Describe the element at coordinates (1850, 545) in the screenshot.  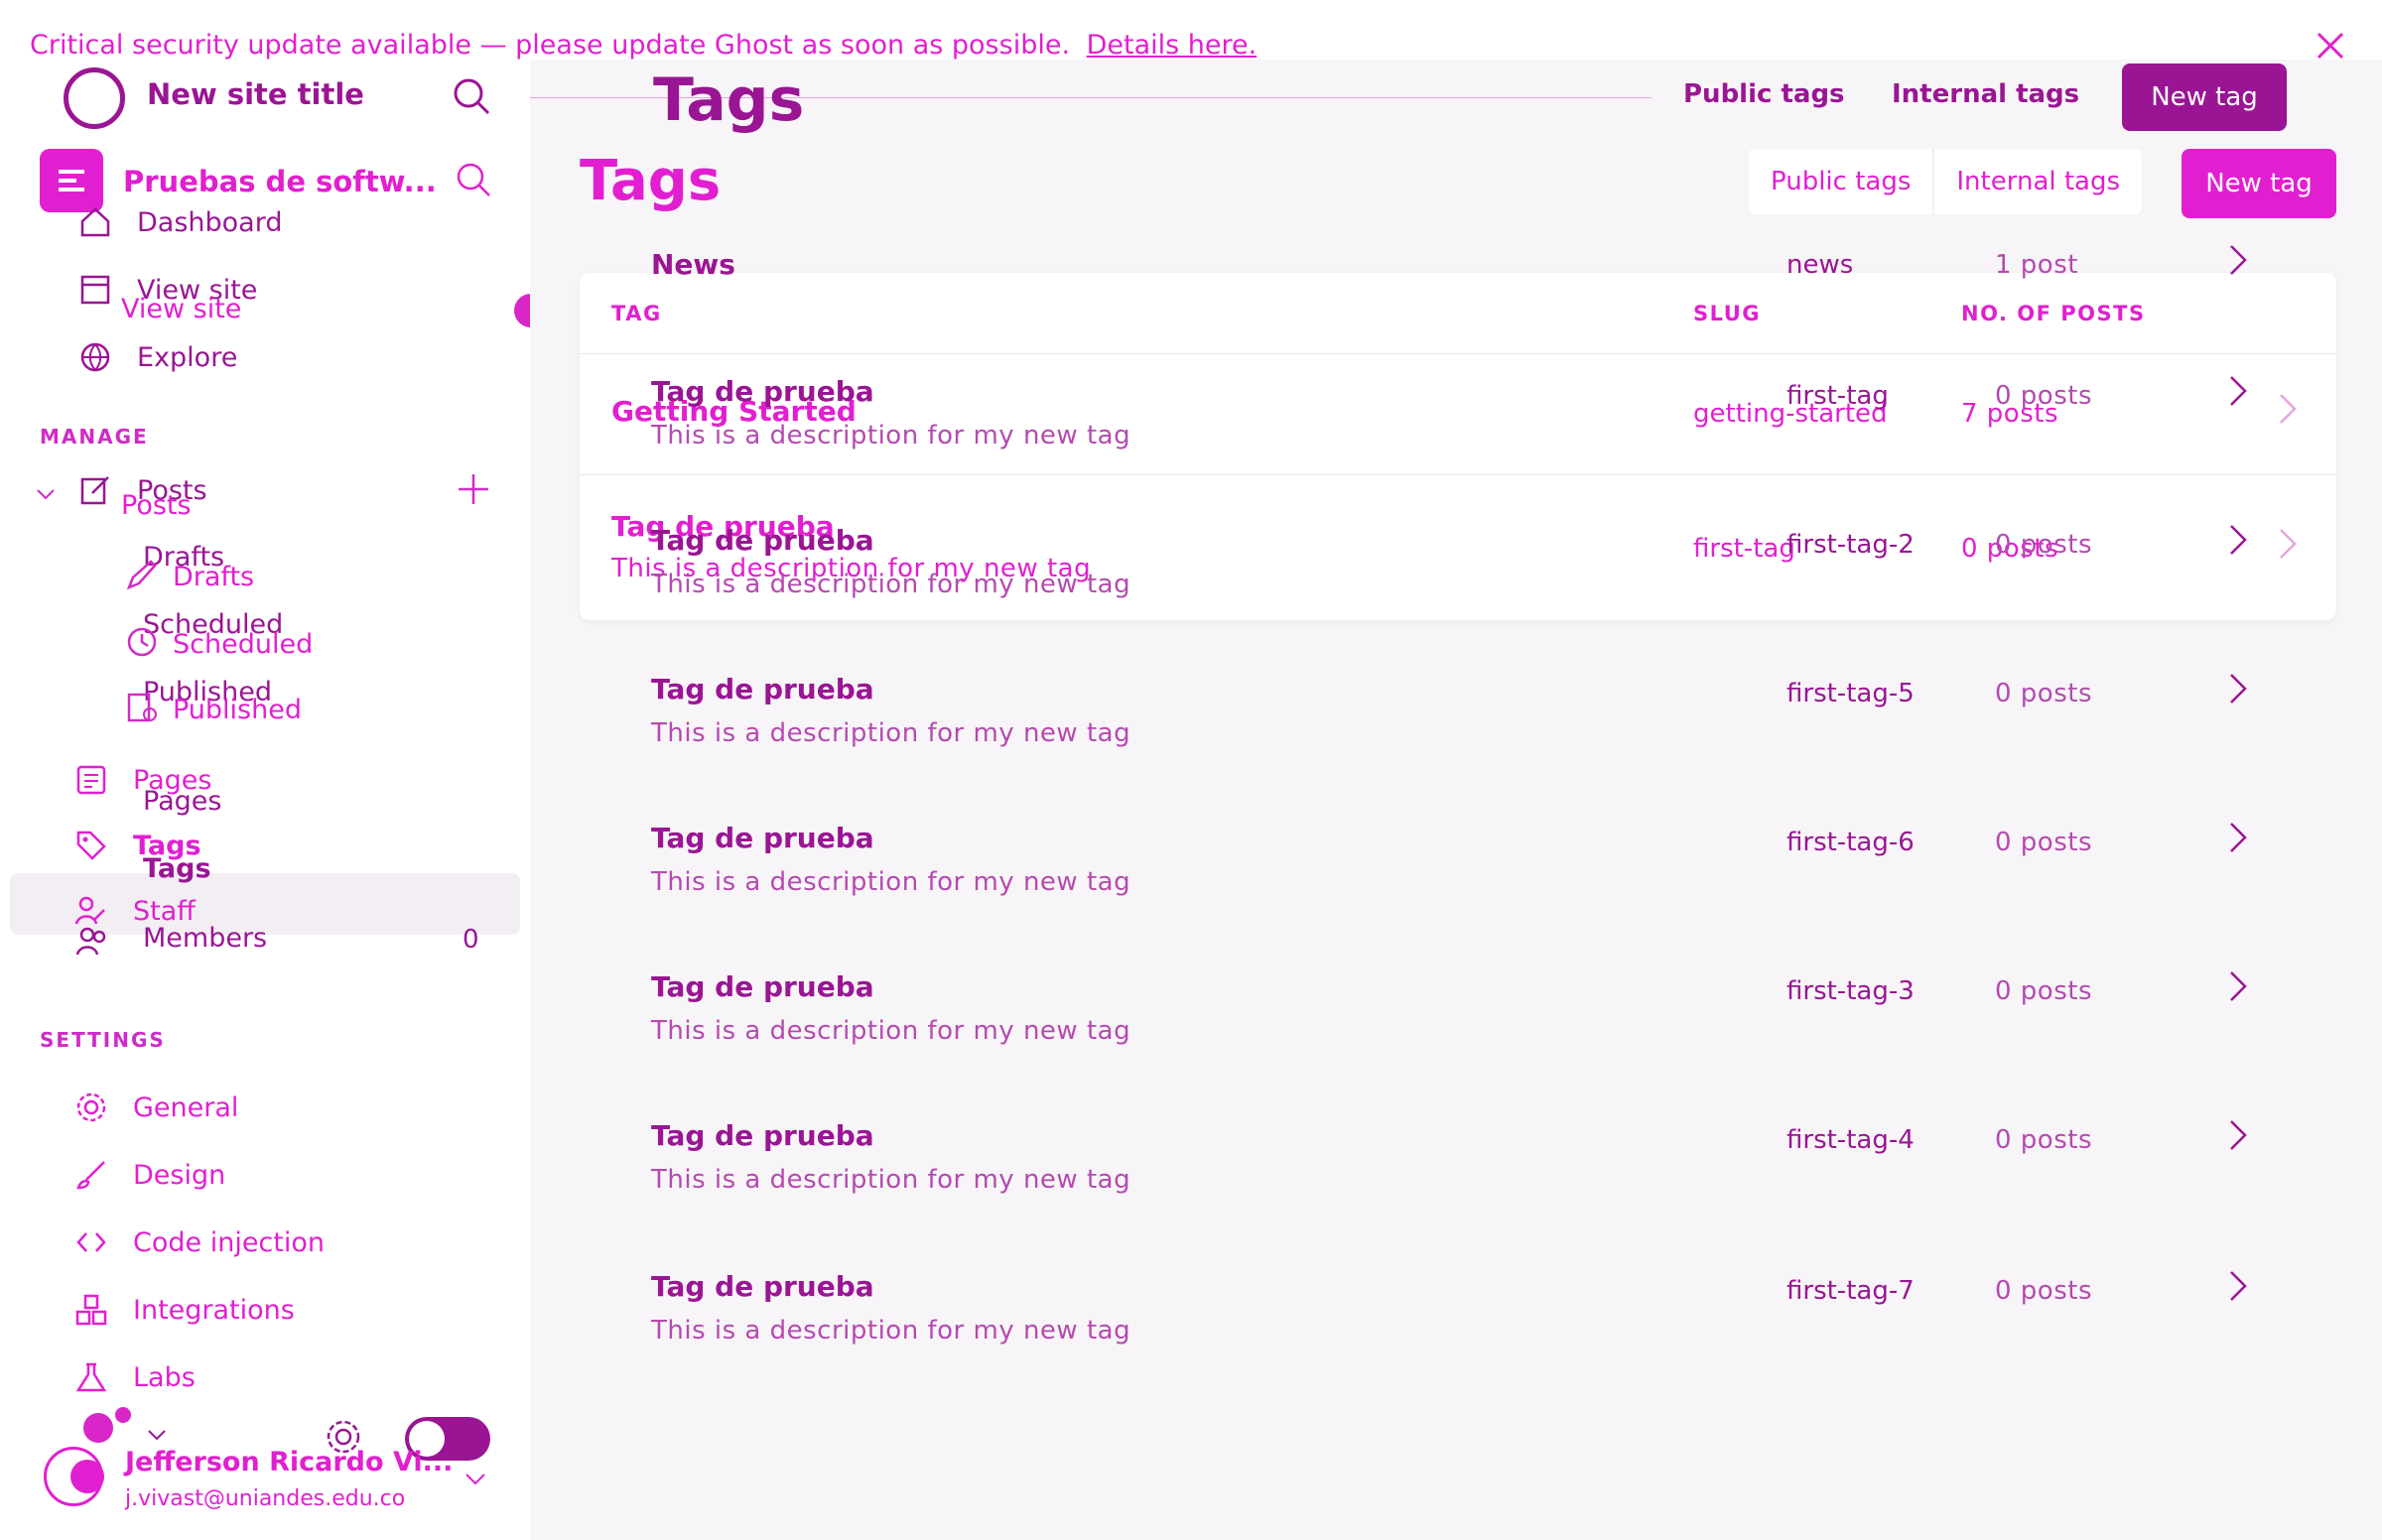
I see `tag-slug: first-tag-2` at that location.